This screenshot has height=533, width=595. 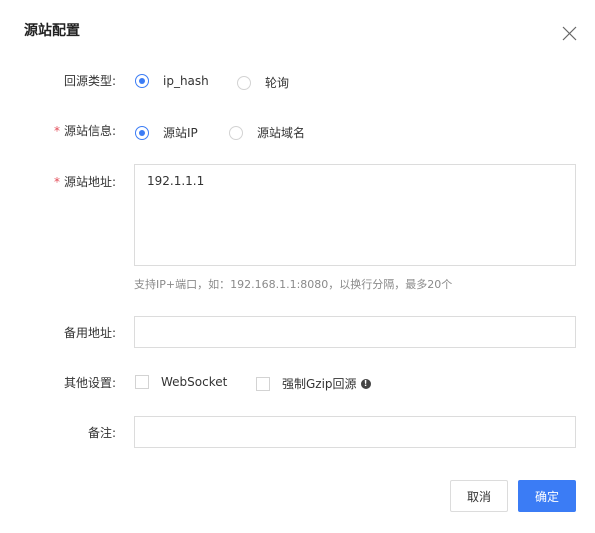 I want to click on checkbox-label: WebSocket, so click(x=194, y=382).